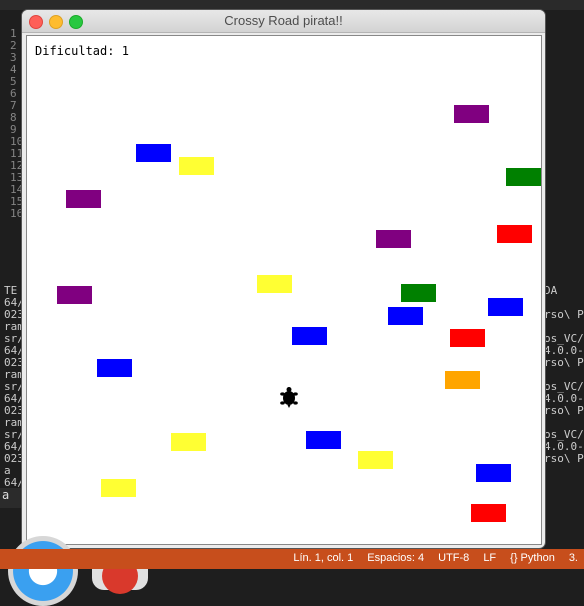 The width and height of the screenshot is (584, 606). I want to click on safari-dock-icon, so click(43, 571).